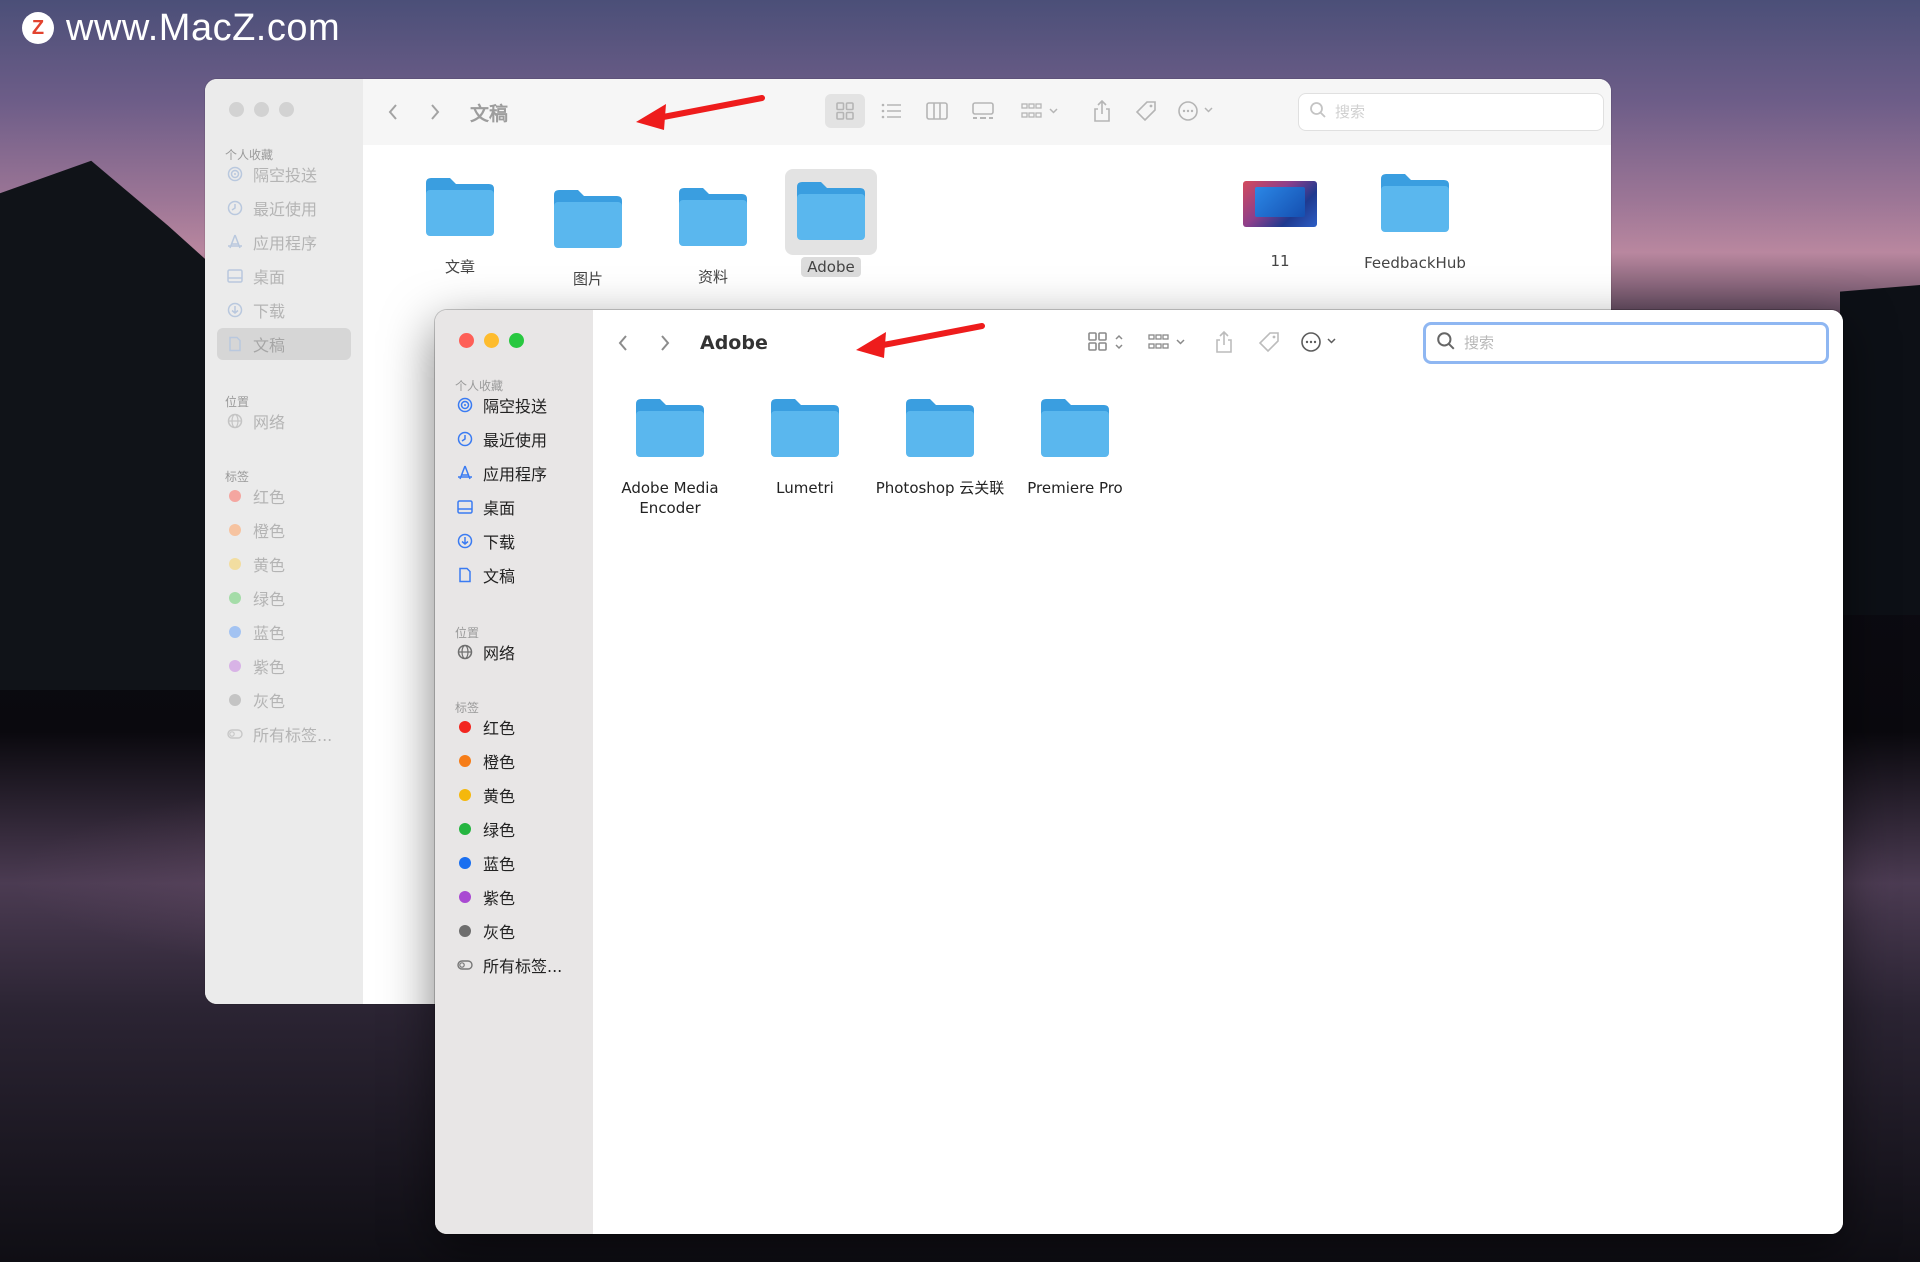 The height and width of the screenshot is (1262, 1920). What do you see at coordinates (1280, 261) in the screenshot?
I see `item-label: 11` at bounding box center [1280, 261].